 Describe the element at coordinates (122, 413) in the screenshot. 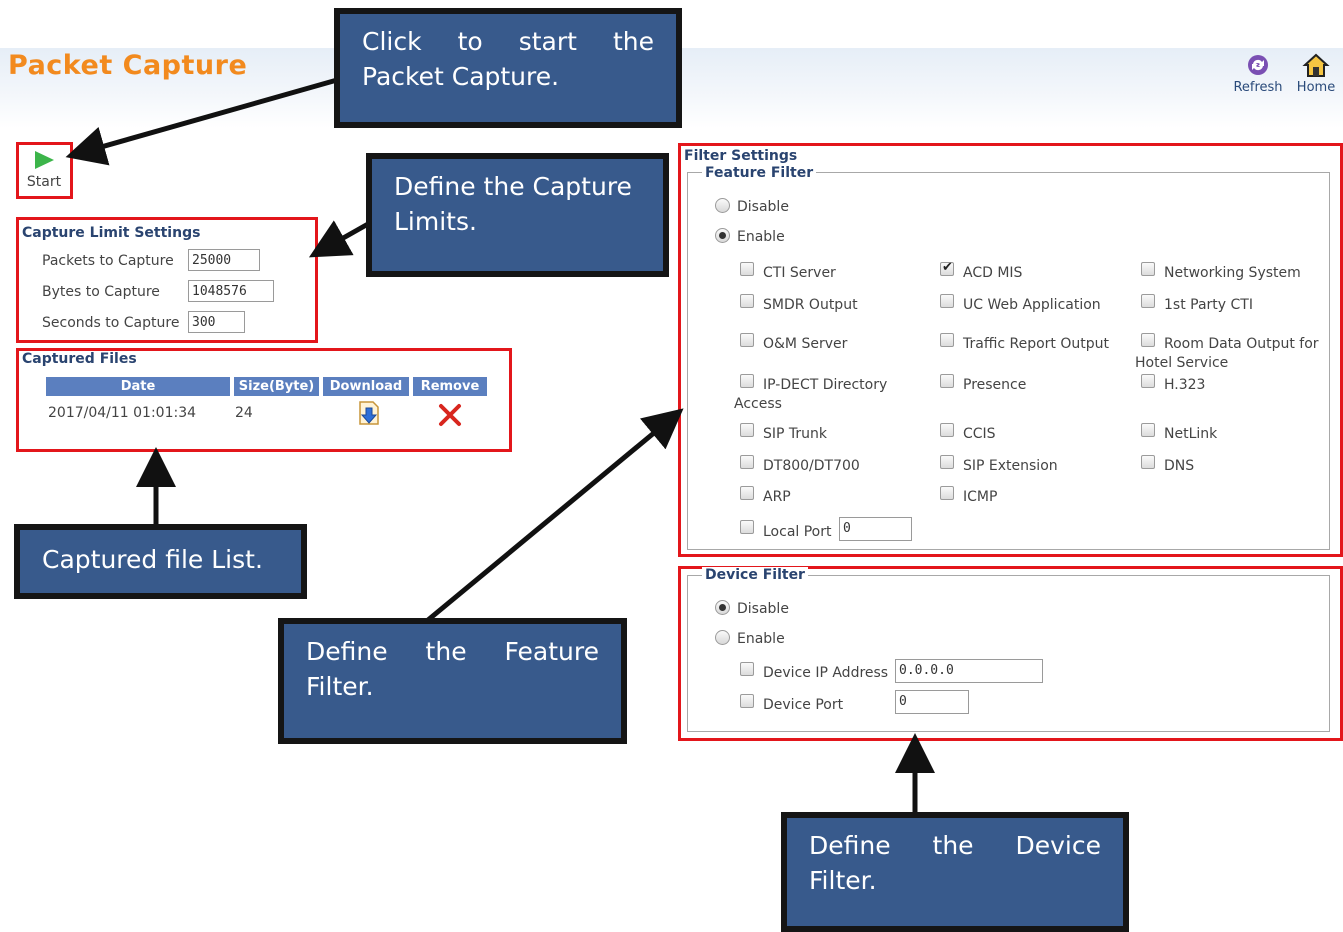

I see `file-date: 2017/04/11 01:01:34` at that location.